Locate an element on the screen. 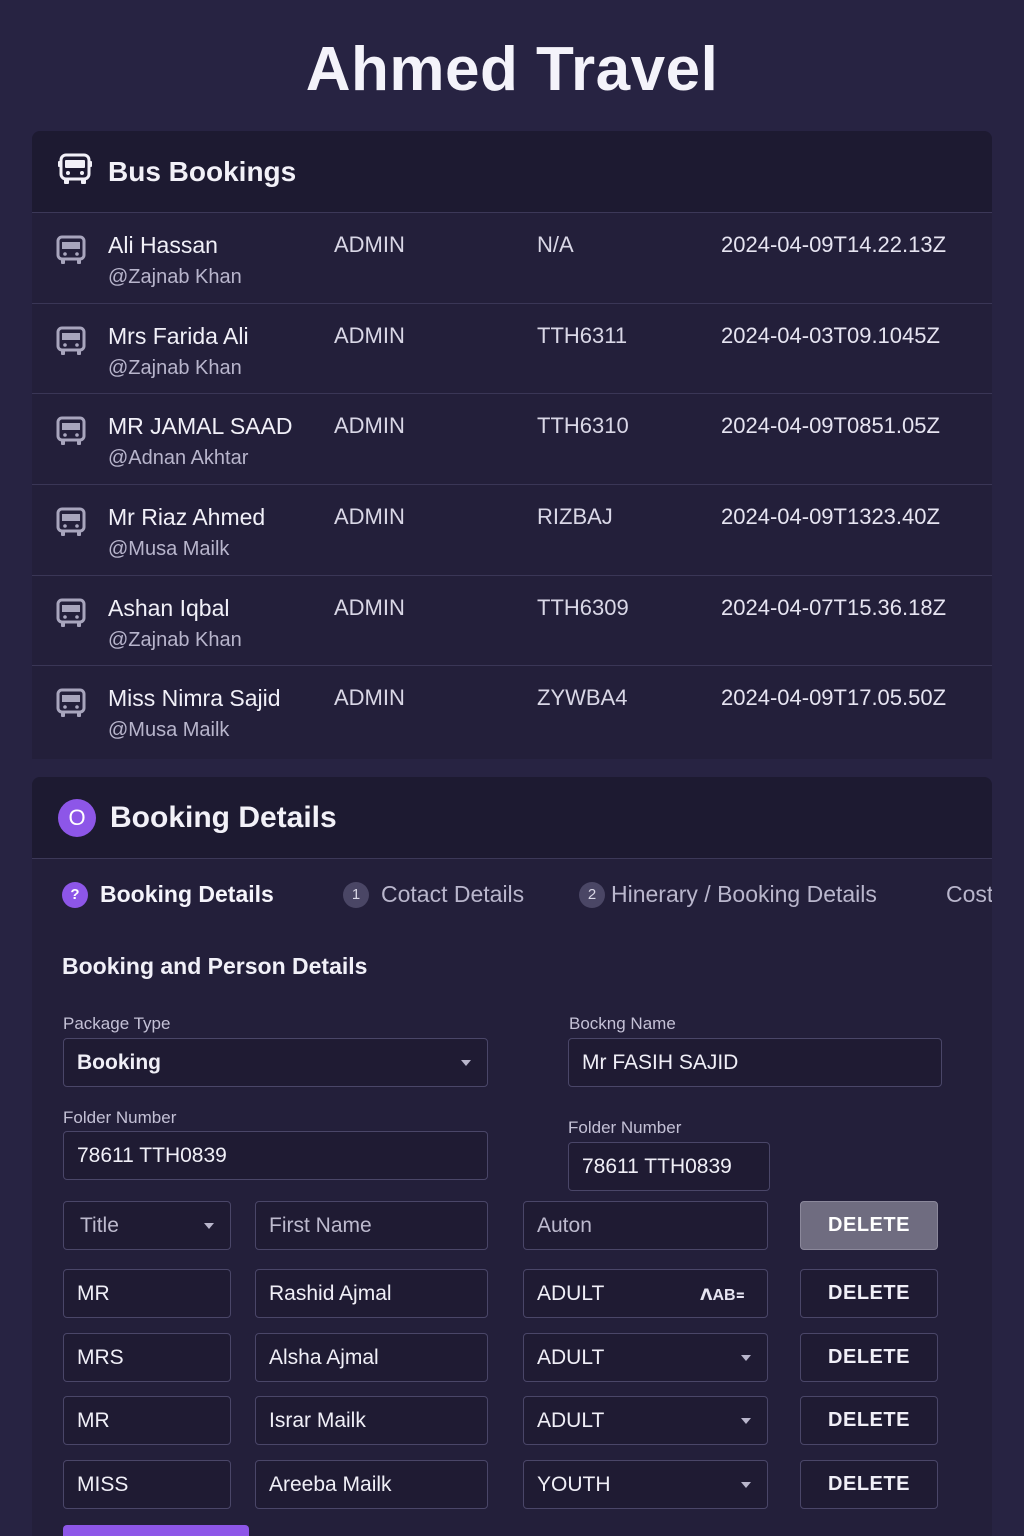 This screenshot has width=1024, height=1536. passenger-type-select: YOUTH is located at coordinates (645, 1484).